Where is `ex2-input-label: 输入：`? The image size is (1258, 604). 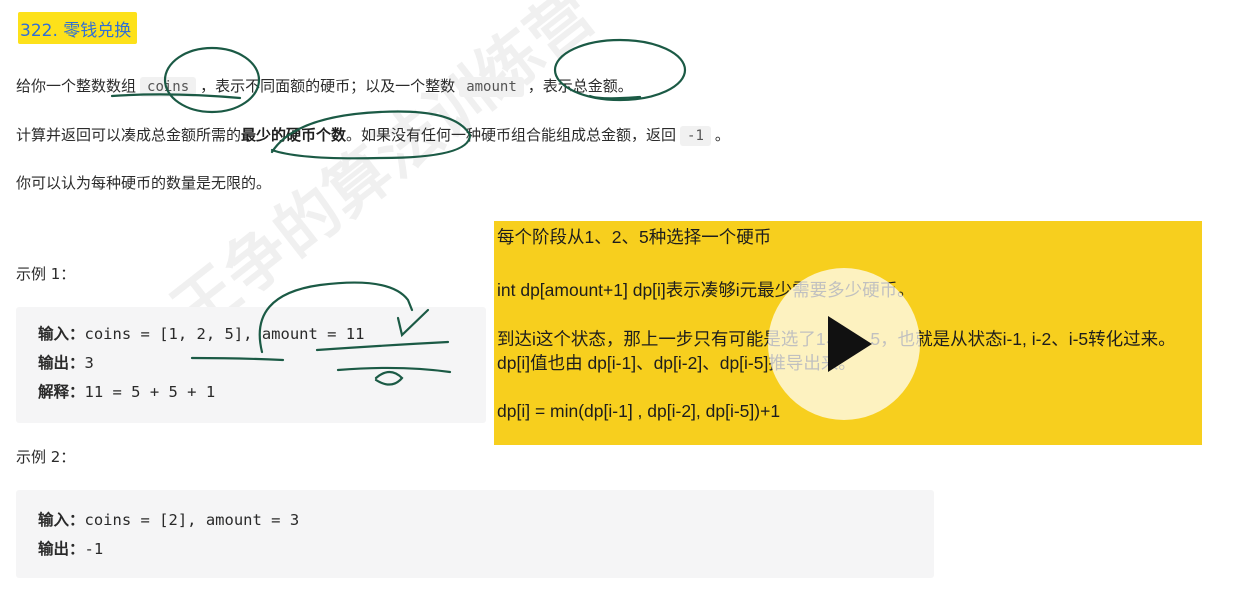
ex2-input-label: 输入： is located at coordinates (61, 520).